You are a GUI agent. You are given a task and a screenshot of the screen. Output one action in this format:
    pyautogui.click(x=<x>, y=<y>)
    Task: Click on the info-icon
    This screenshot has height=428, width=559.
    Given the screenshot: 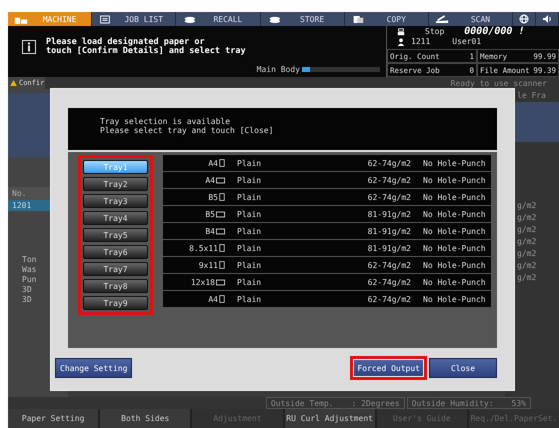 What is the action you would take?
    pyautogui.click(x=29, y=47)
    